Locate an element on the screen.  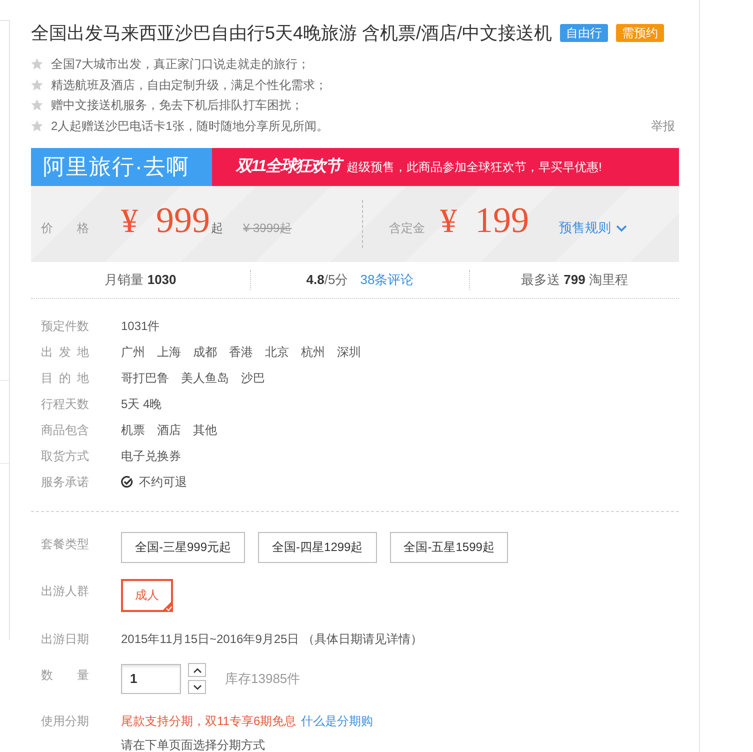
original-price: ¥ 3999起 is located at coordinates (267, 228).